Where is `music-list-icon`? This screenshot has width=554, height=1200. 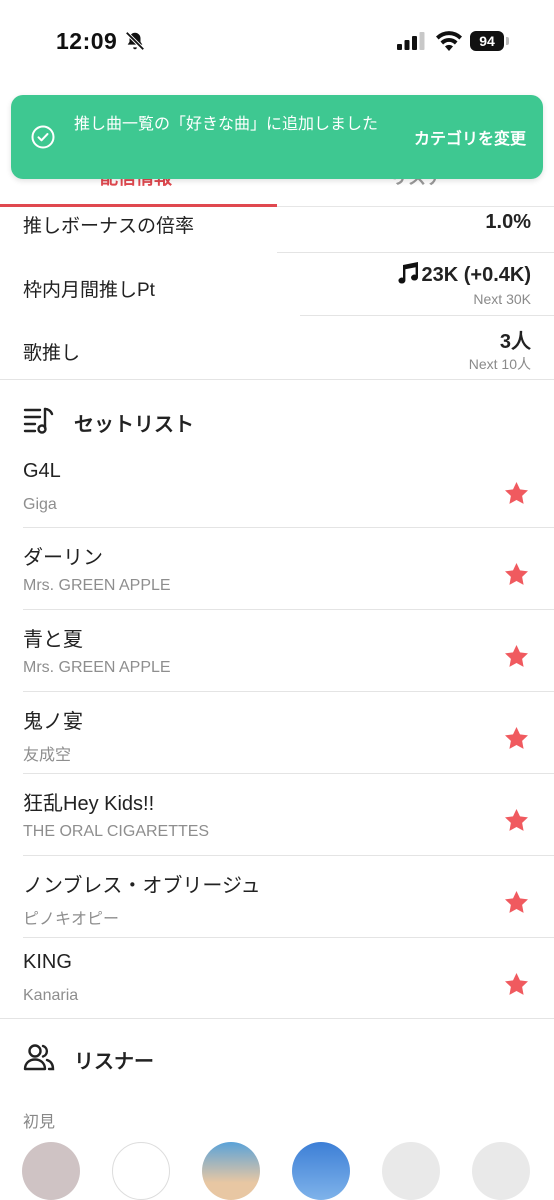
music-list-icon is located at coordinates (38, 420).